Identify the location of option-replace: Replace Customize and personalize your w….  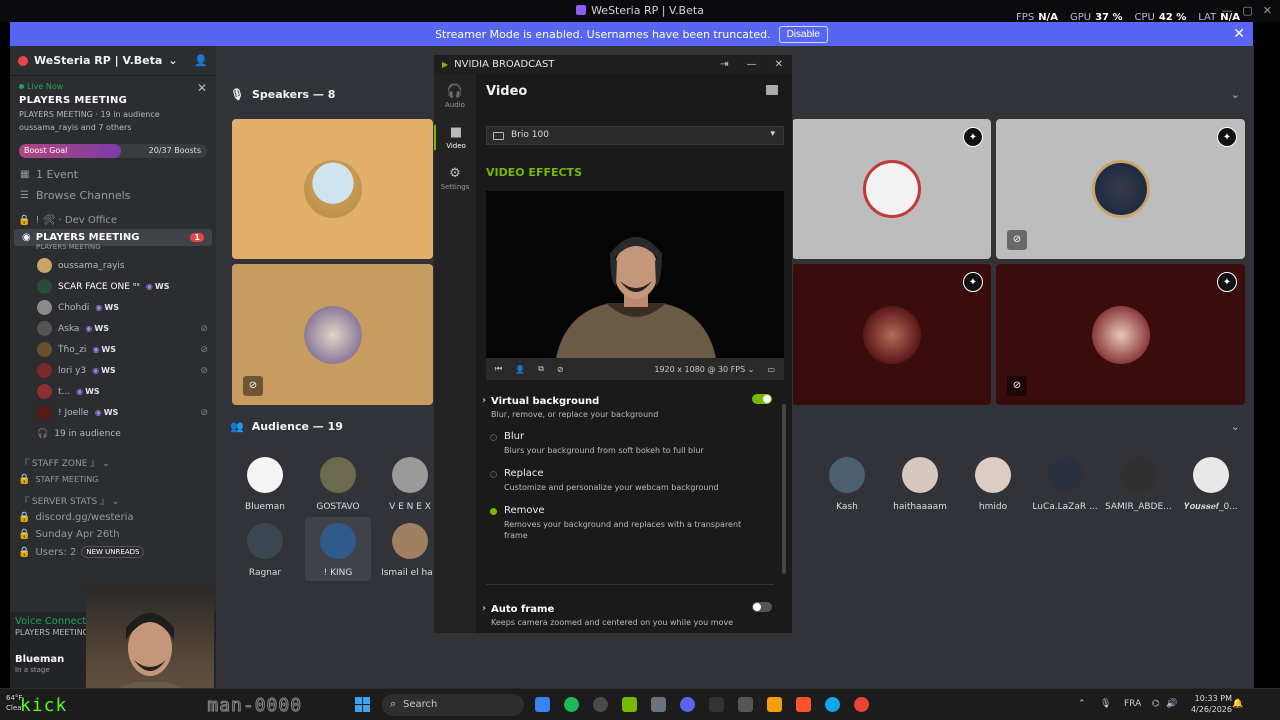
(635, 480).